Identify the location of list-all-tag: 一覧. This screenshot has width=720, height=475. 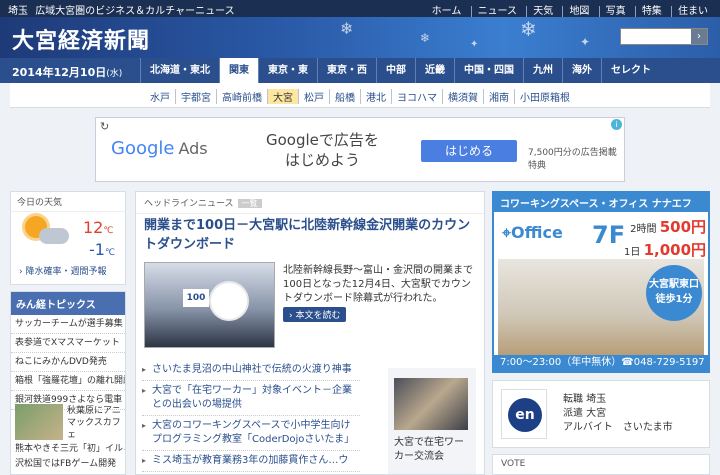
(249, 203).